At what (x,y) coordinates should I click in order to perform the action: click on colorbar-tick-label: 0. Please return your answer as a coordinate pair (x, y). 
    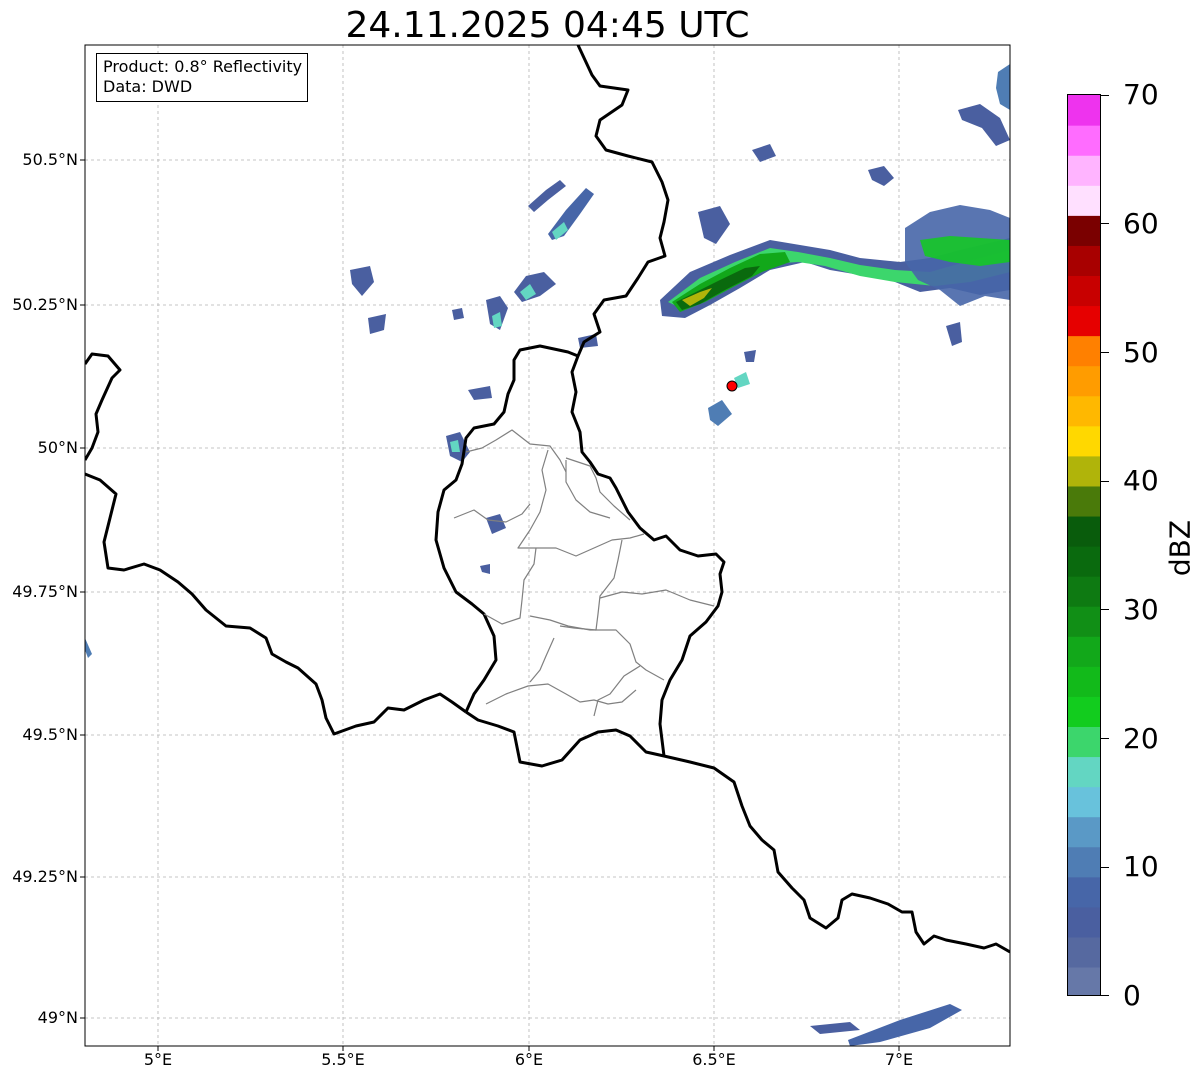
    Looking at the image, I should click on (1132, 995).